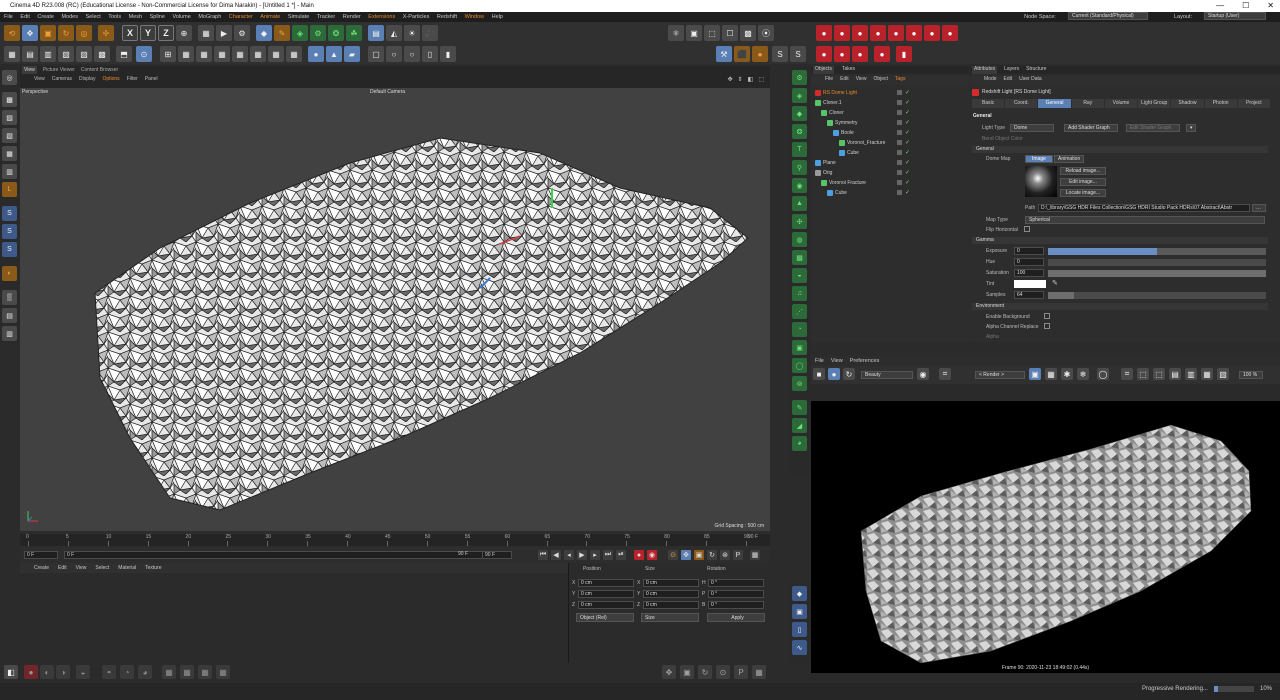 The width and height of the screenshot is (1280, 700). What do you see at coordinates (39, 79) in the screenshot?
I see `viewport-menu-view: View` at bounding box center [39, 79].